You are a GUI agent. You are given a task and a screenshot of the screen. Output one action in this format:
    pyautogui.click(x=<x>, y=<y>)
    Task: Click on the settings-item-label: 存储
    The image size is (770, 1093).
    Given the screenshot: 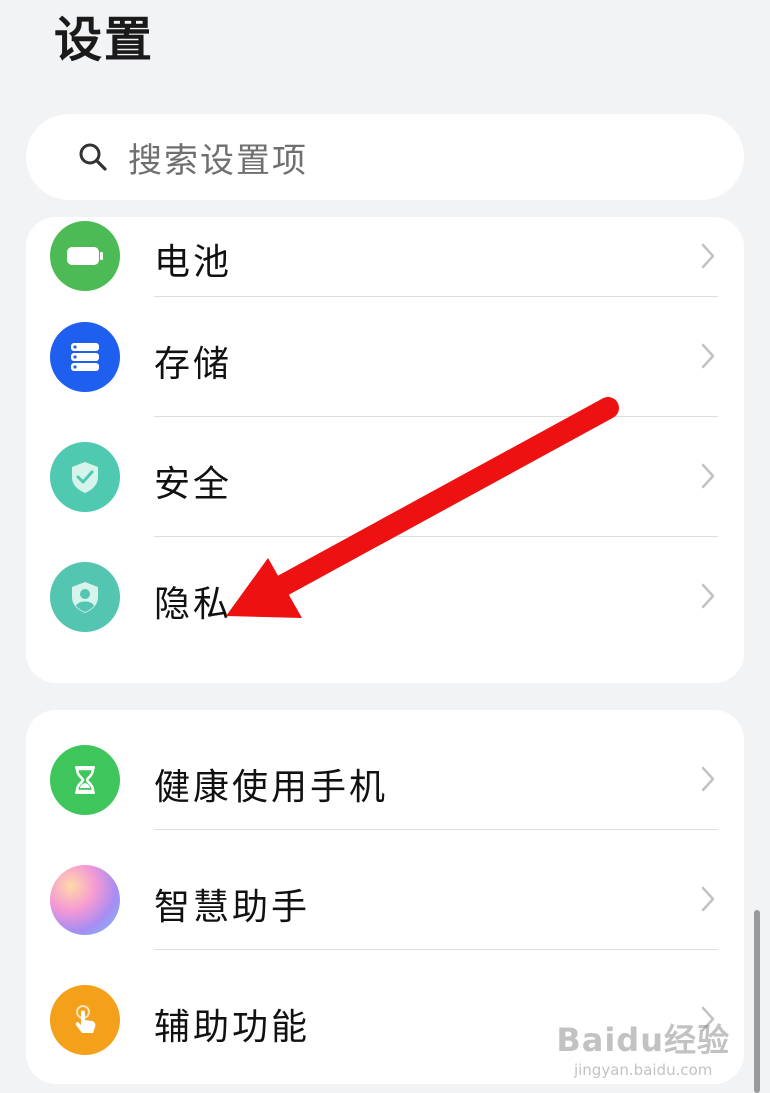 What is the action you would take?
    pyautogui.click(x=193, y=364)
    